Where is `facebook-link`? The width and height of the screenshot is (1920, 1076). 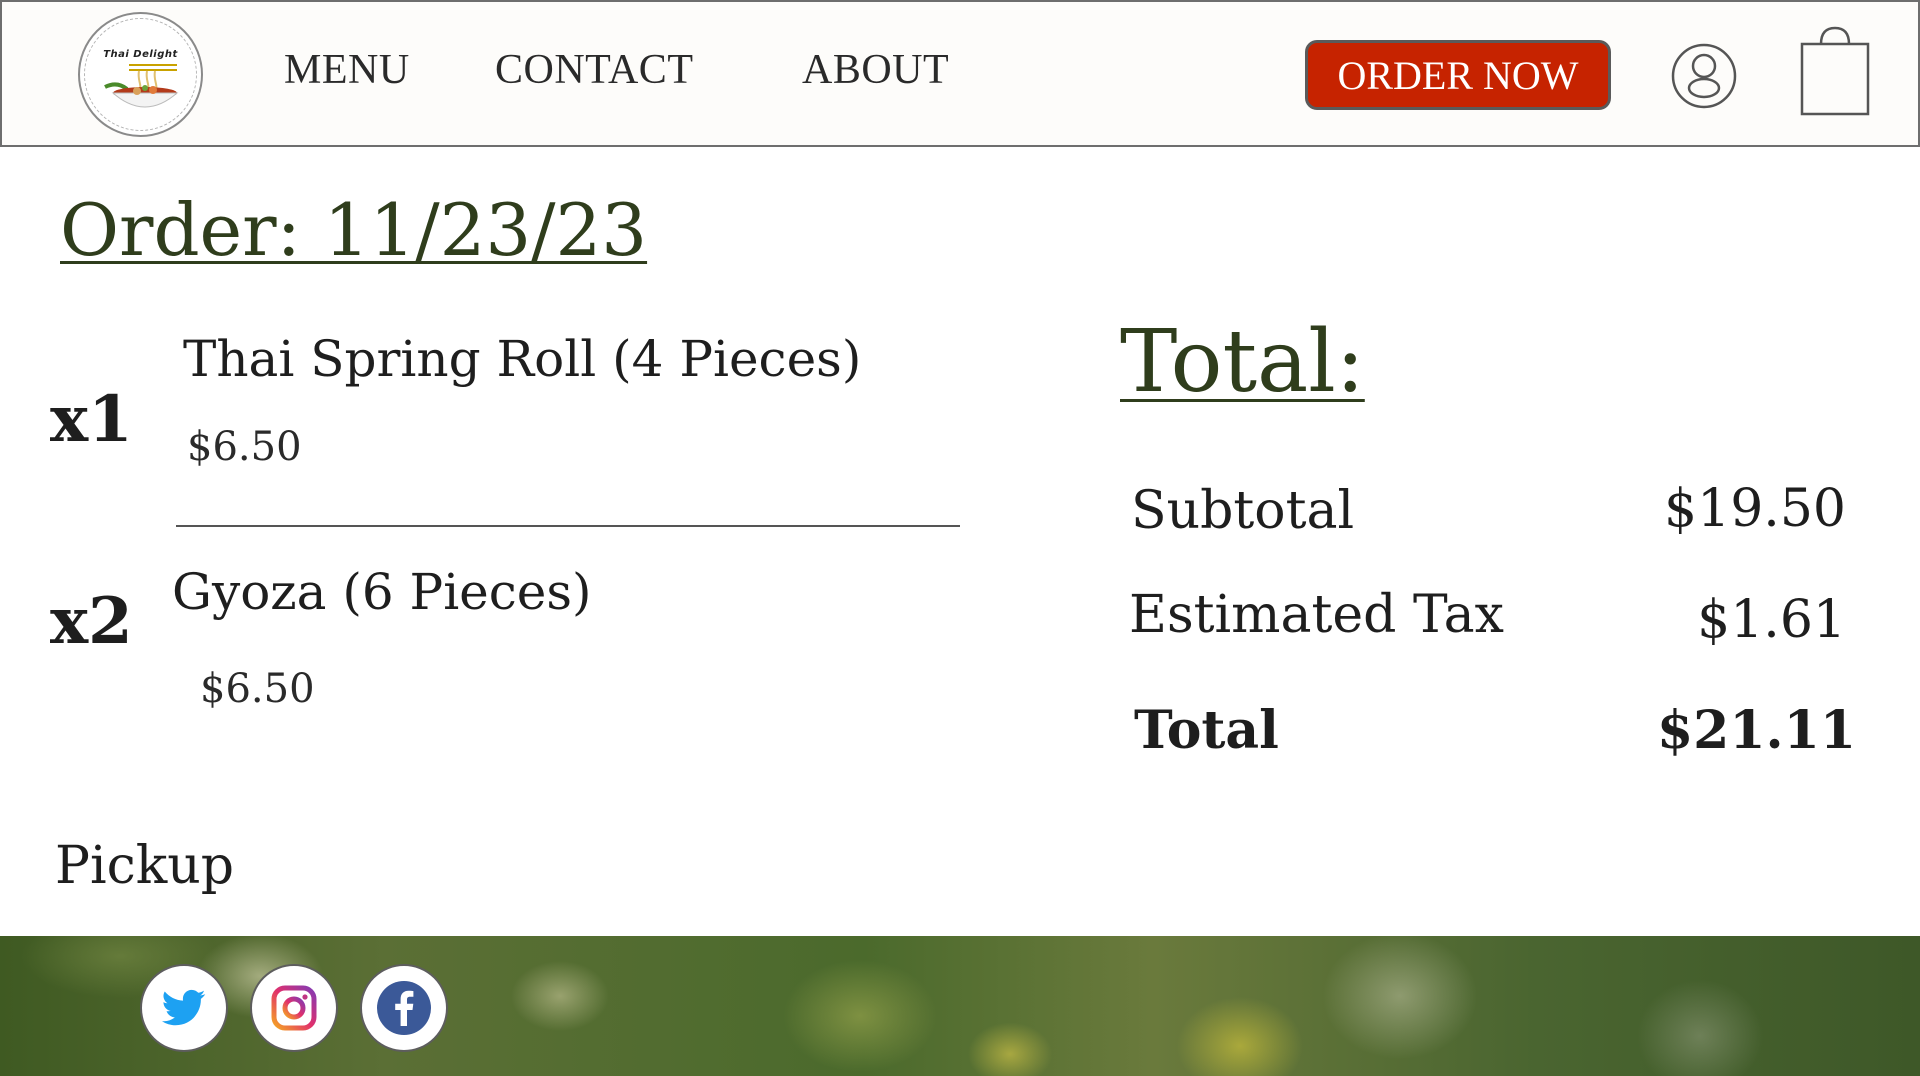 facebook-link is located at coordinates (404, 1008).